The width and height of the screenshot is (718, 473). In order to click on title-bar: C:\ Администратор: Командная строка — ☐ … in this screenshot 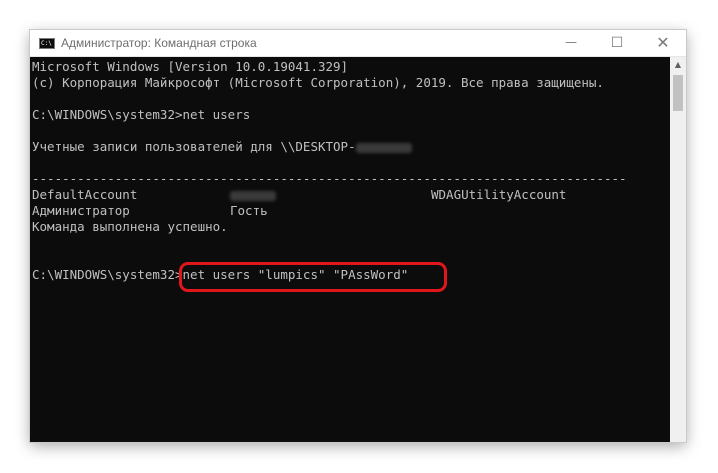, I will do `click(358, 43)`.